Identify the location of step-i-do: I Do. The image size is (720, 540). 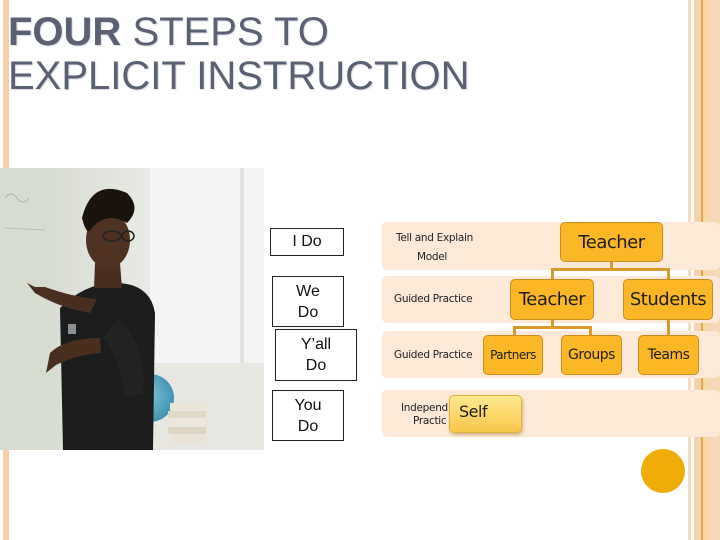
(307, 242).